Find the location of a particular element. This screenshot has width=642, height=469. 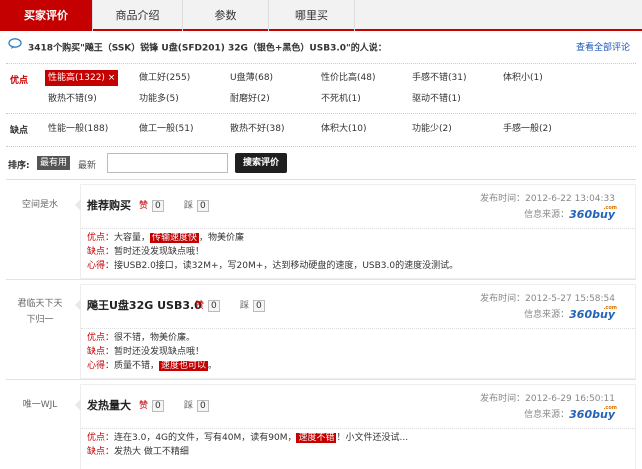

cons-label: 缺点 is located at coordinates (19, 131).